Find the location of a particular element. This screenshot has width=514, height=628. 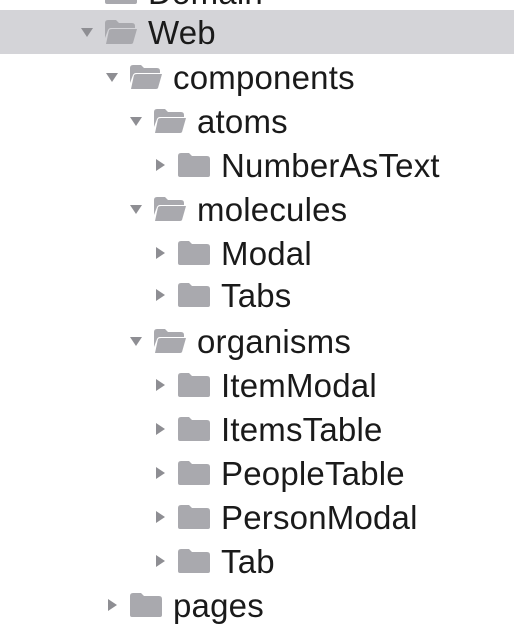

tree-item-label: organisms is located at coordinates (274, 341).